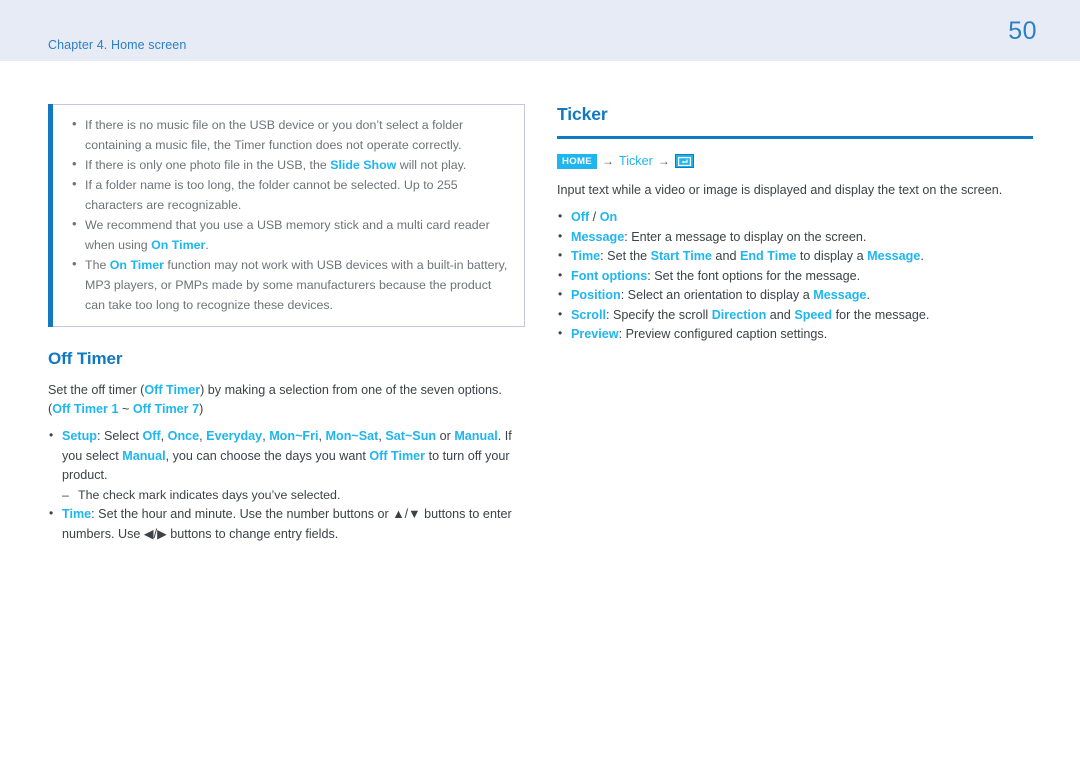 The height and width of the screenshot is (763, 1080). I want to click on enter-key-icon, so click(684, 161).